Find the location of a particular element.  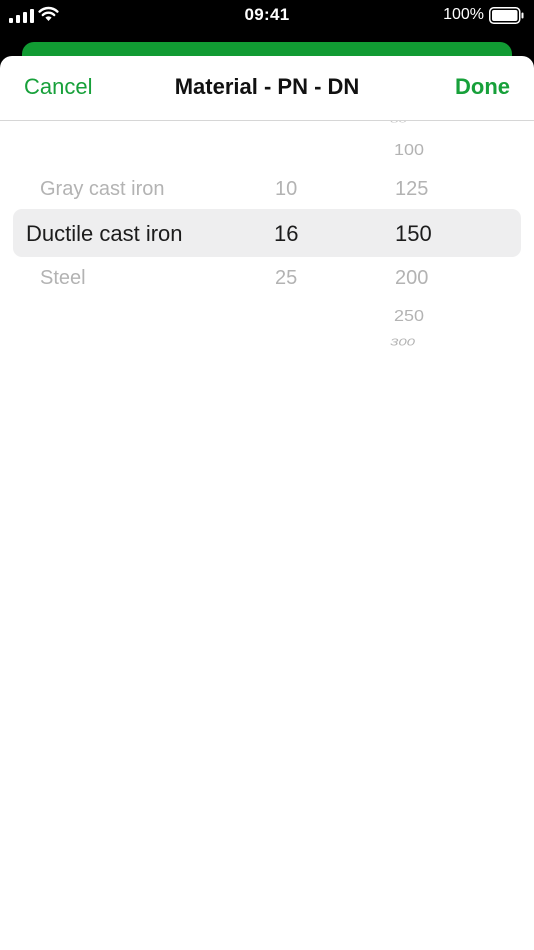

dn-option: 100 is located at coordinates (409, 151).